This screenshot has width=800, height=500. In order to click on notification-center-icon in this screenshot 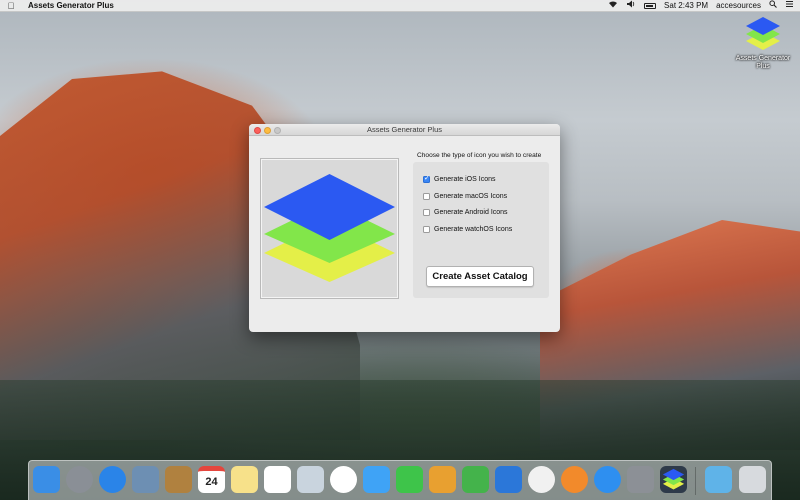, I will do `click(789, 6)`.